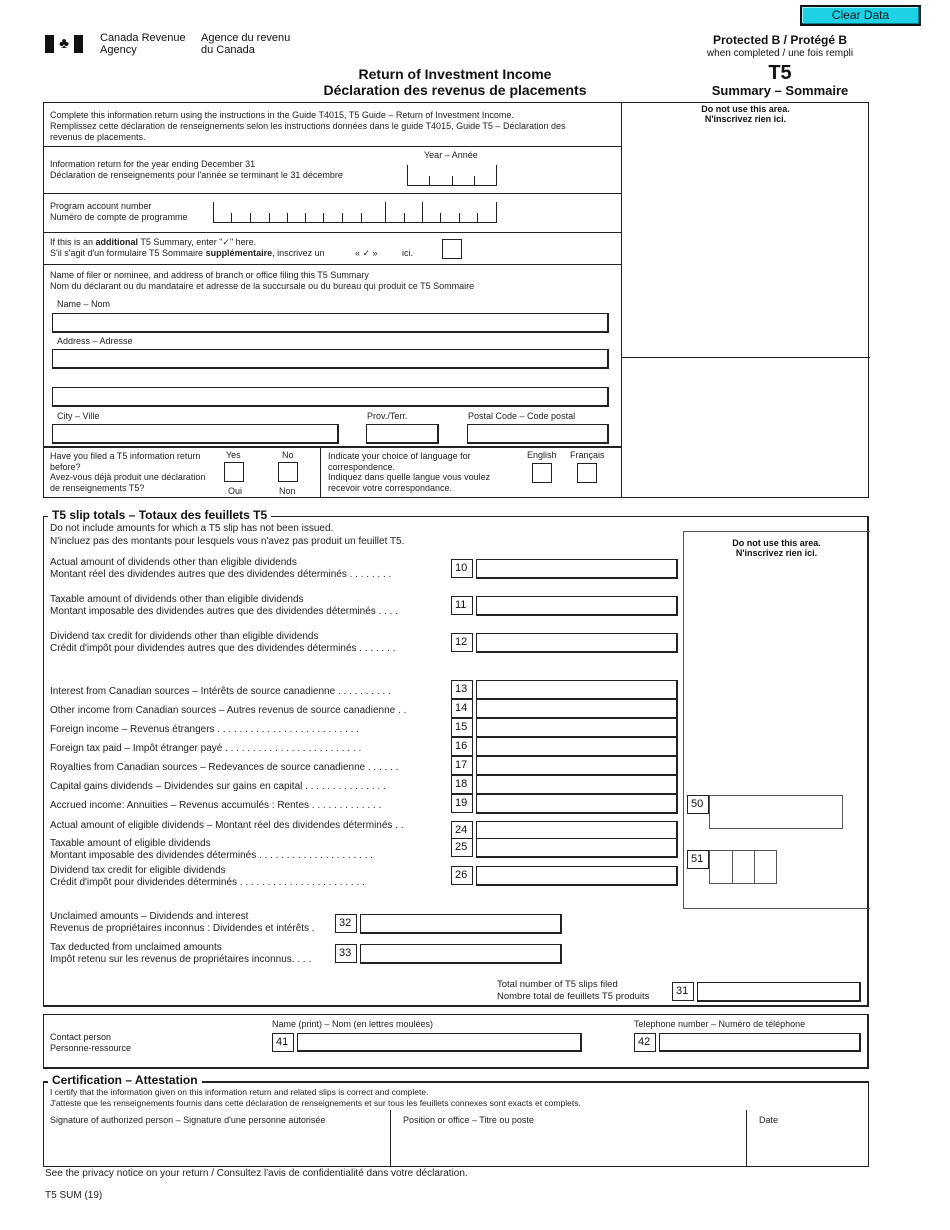 The height and width of the screenshot is (1230, 950). Describe the element at coordinates (119, 217) in the screenshot. I see `program-account-label-fr: Numéro de compte de programme` at that location.